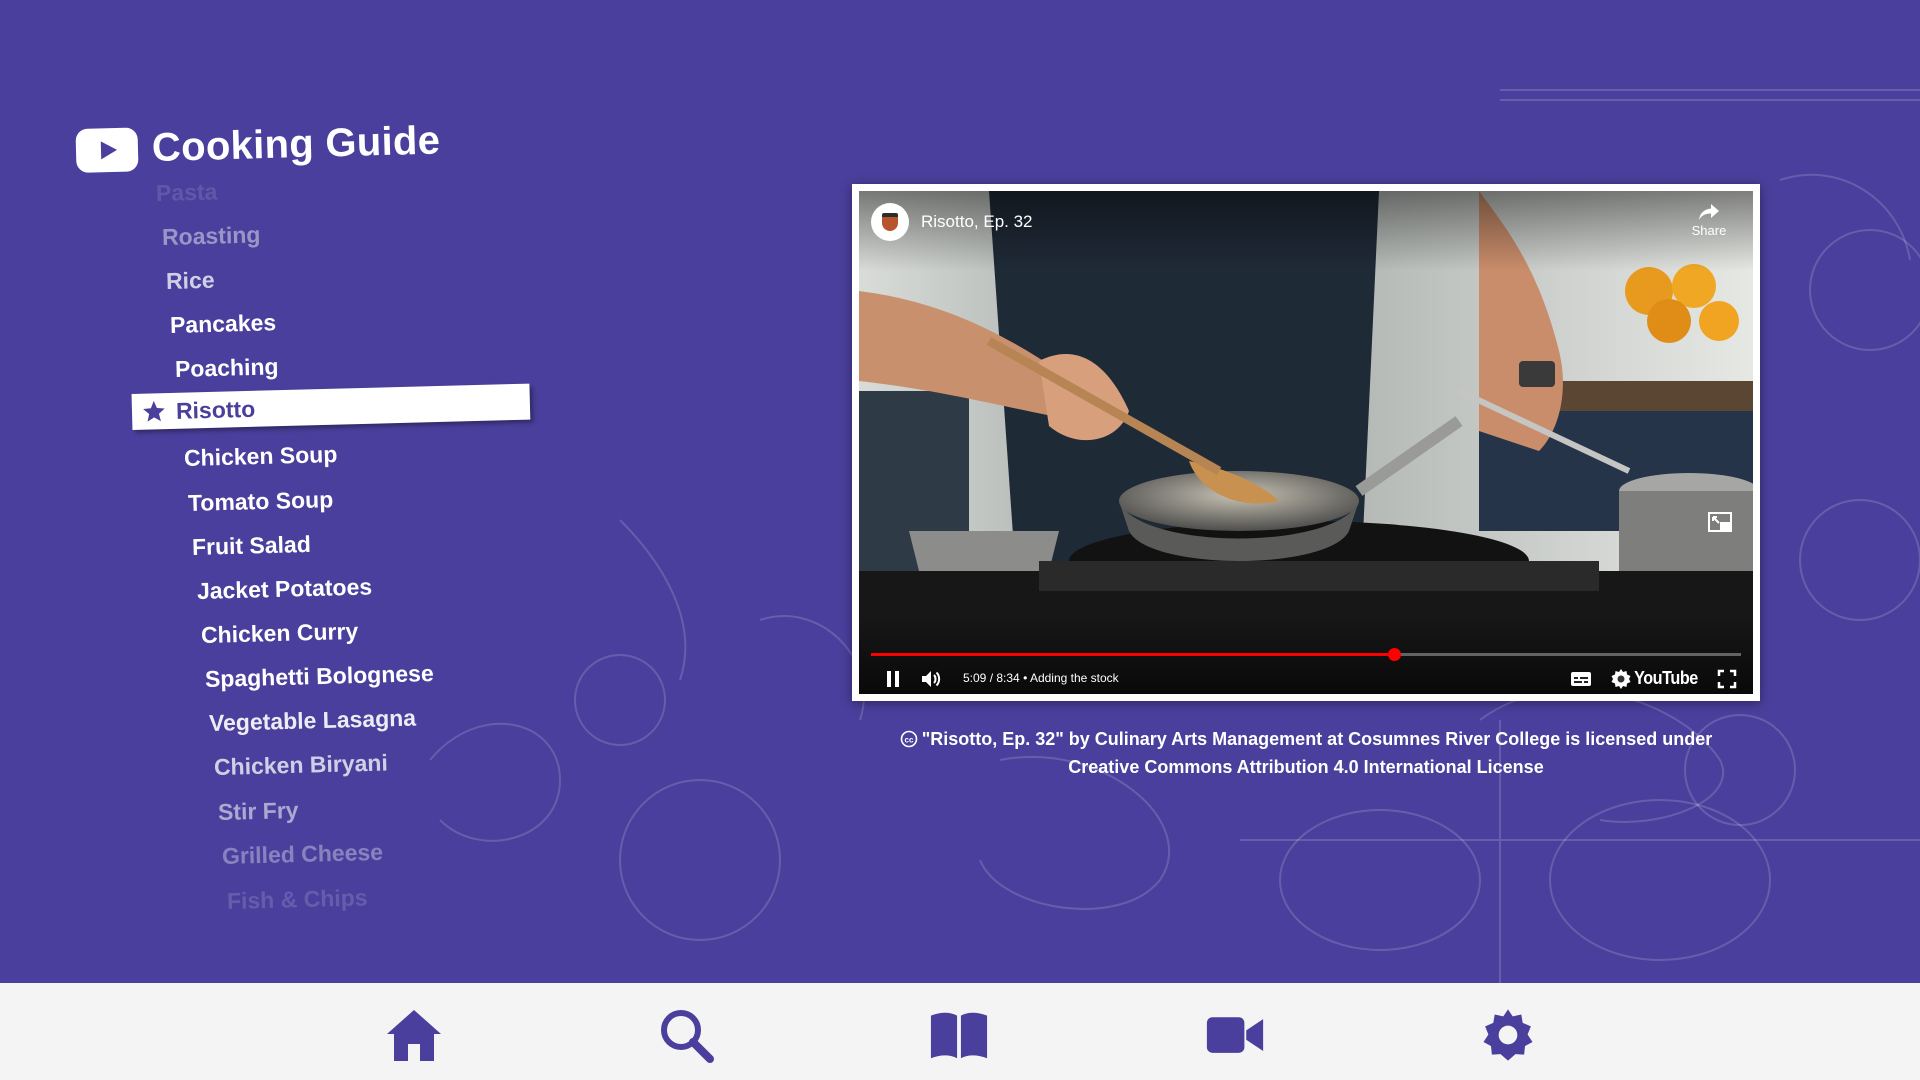 Image resolution: width=1920 pixels, height=1080 pixels. I want to click on creative-commons-icon: cc, so click(909, 739).